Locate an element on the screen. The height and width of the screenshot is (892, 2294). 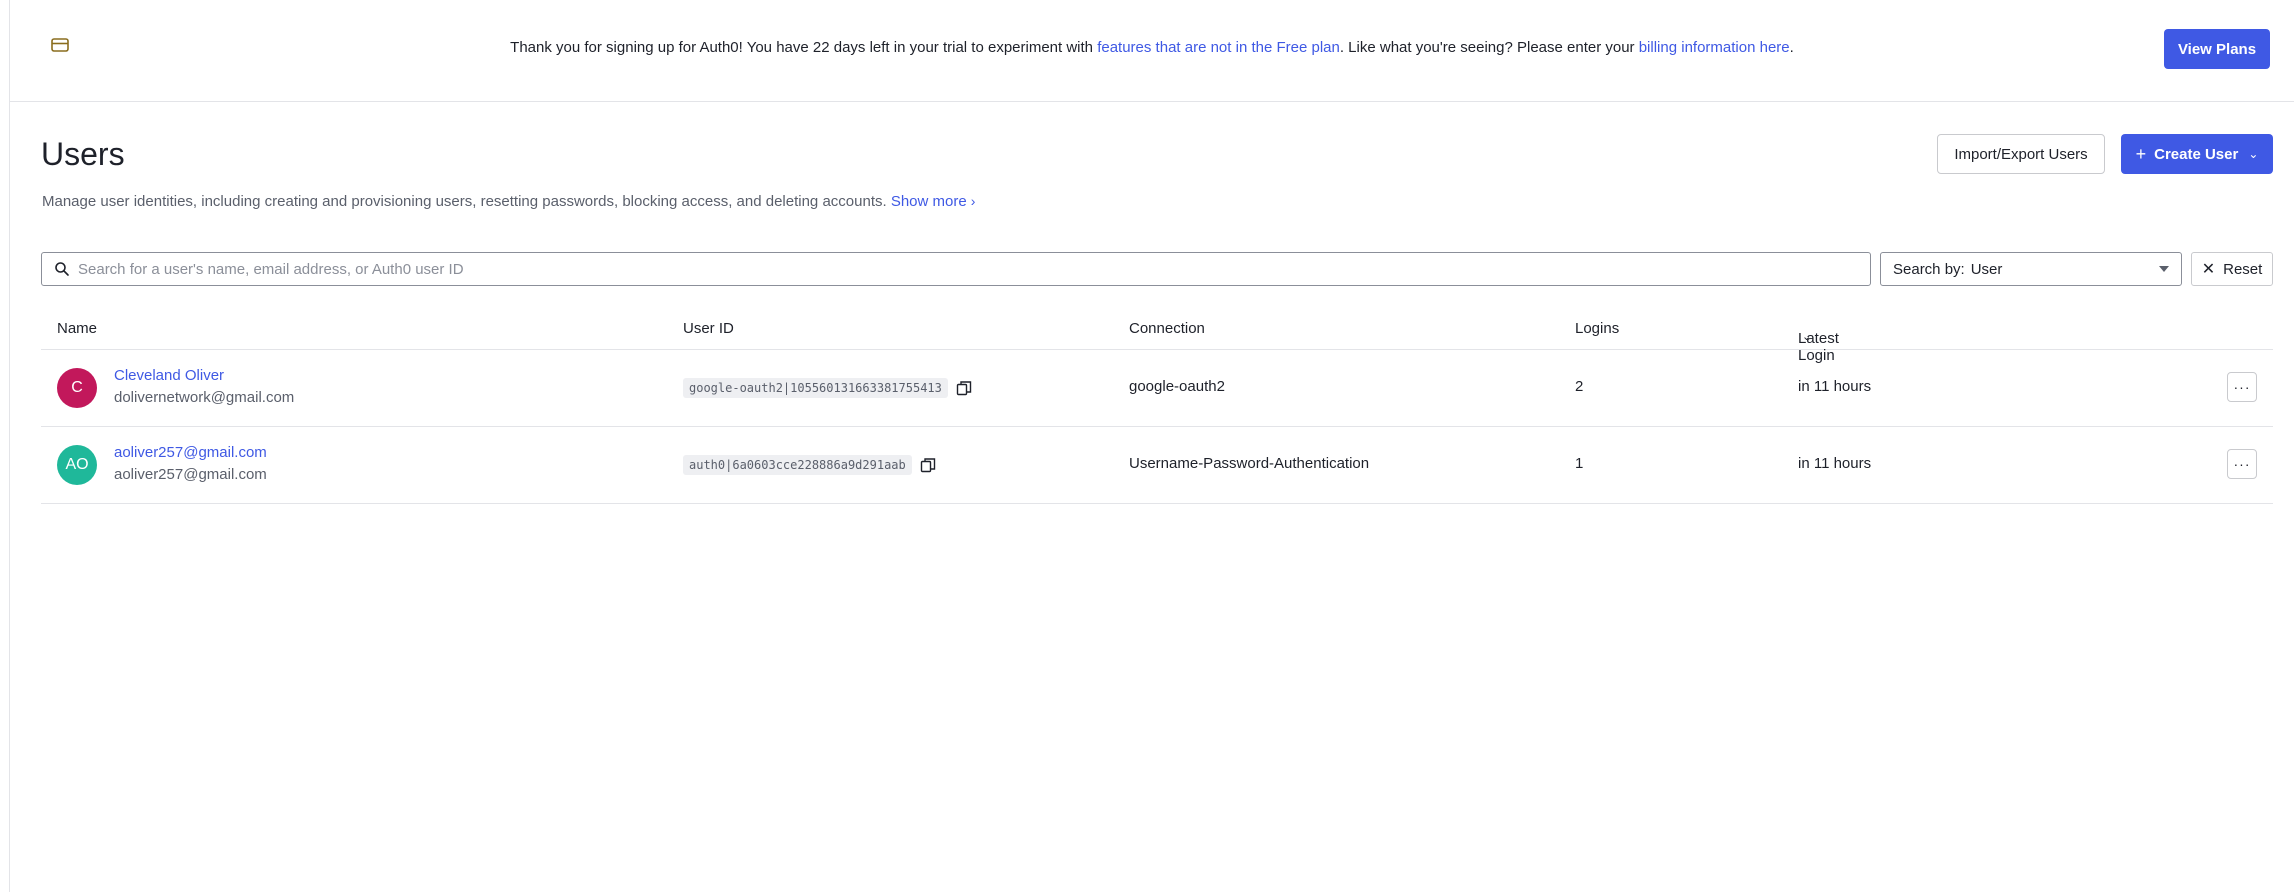
features-link: features that are not in the Free plan is located at coordinates (1218, 47).